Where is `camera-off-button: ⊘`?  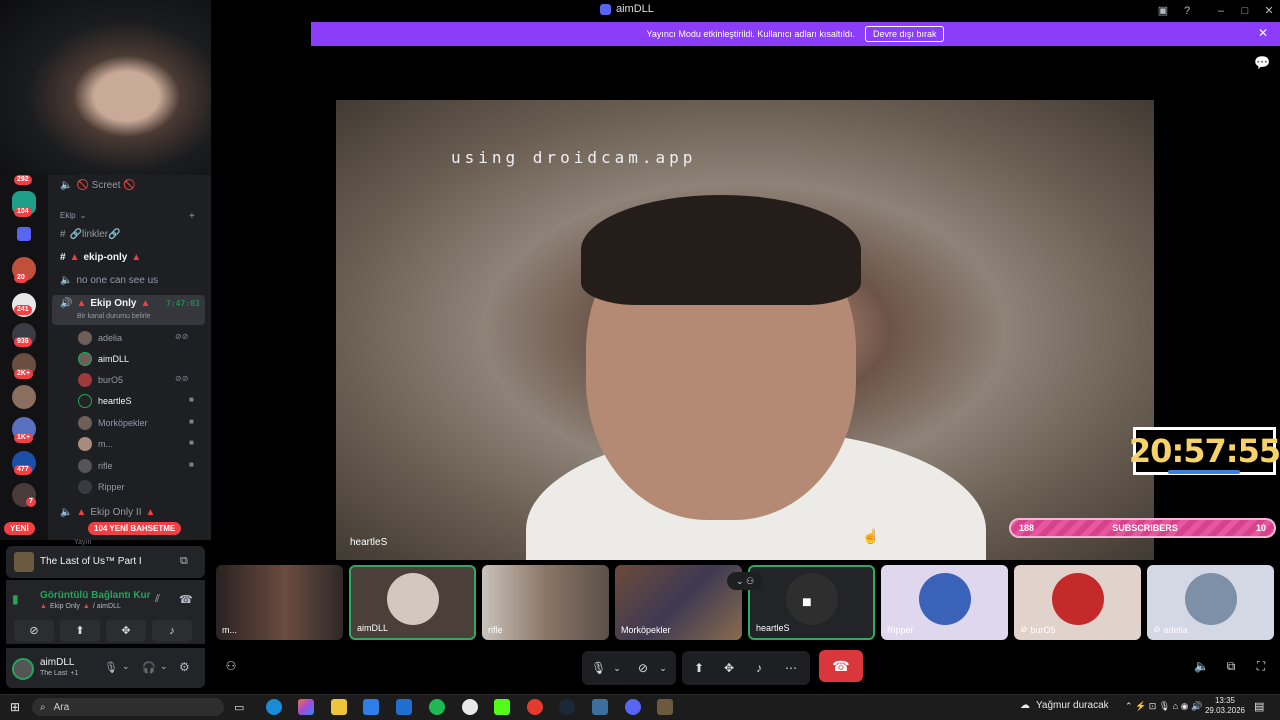
camera-off-button: ⊘ is located at coordinates (34, 631).